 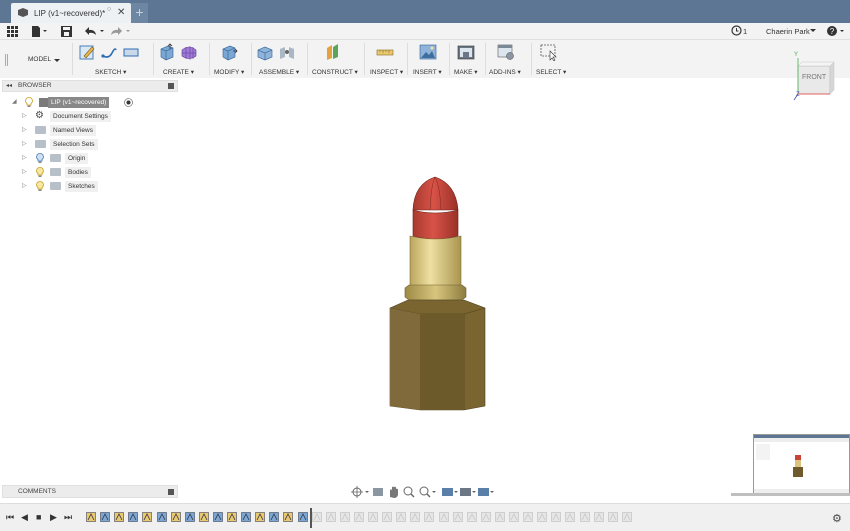 What do you see at coordinates (474, 492) in the screenshot?
I see `grid-chevron-down-icon` at bounding box center [474, 492].